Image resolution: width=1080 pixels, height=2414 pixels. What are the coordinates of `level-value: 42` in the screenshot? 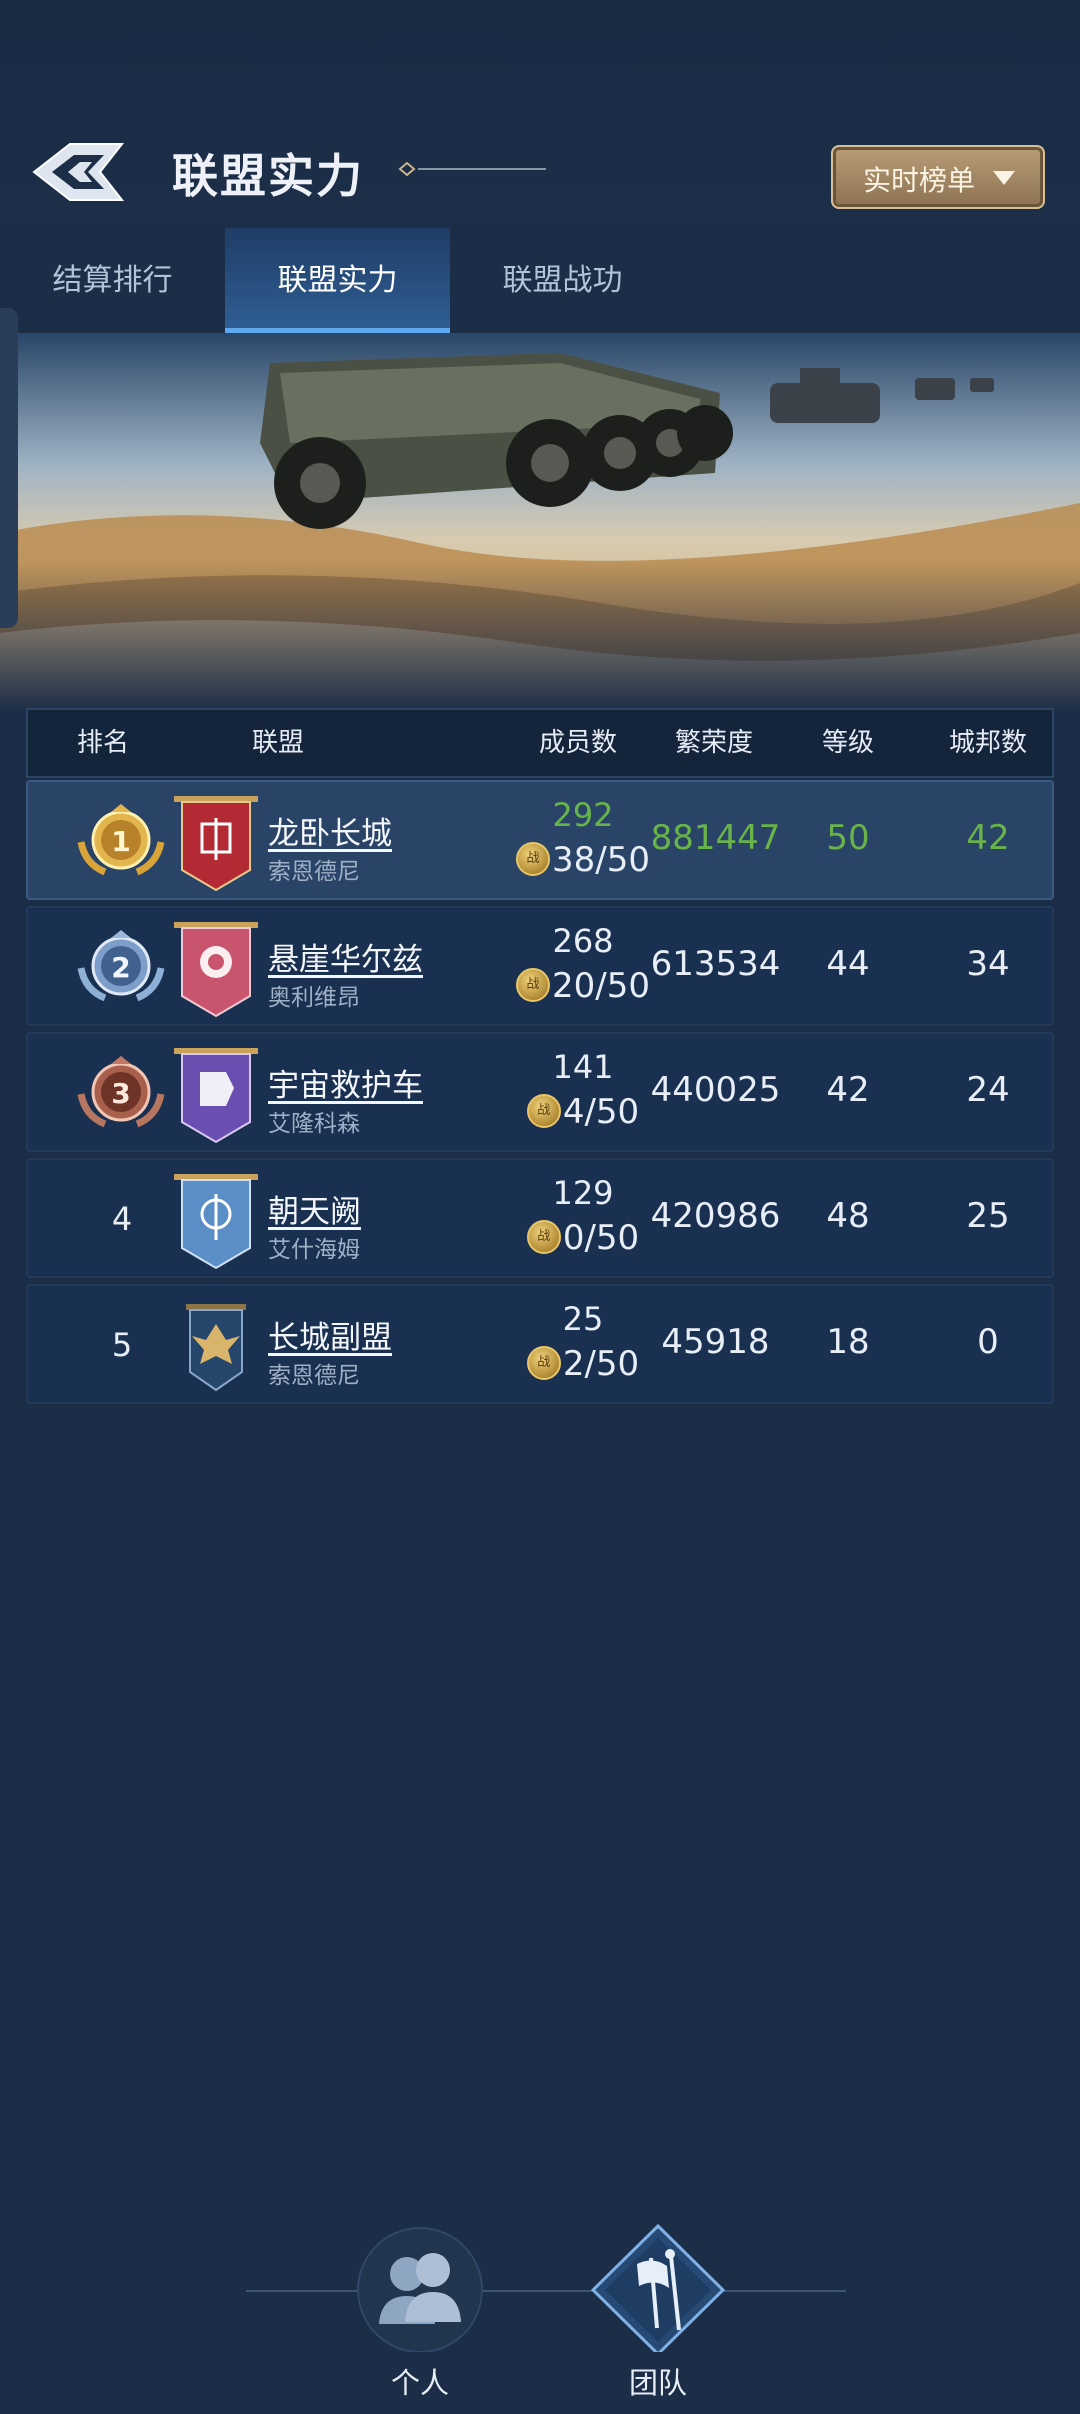 It's located at (848, 1090).